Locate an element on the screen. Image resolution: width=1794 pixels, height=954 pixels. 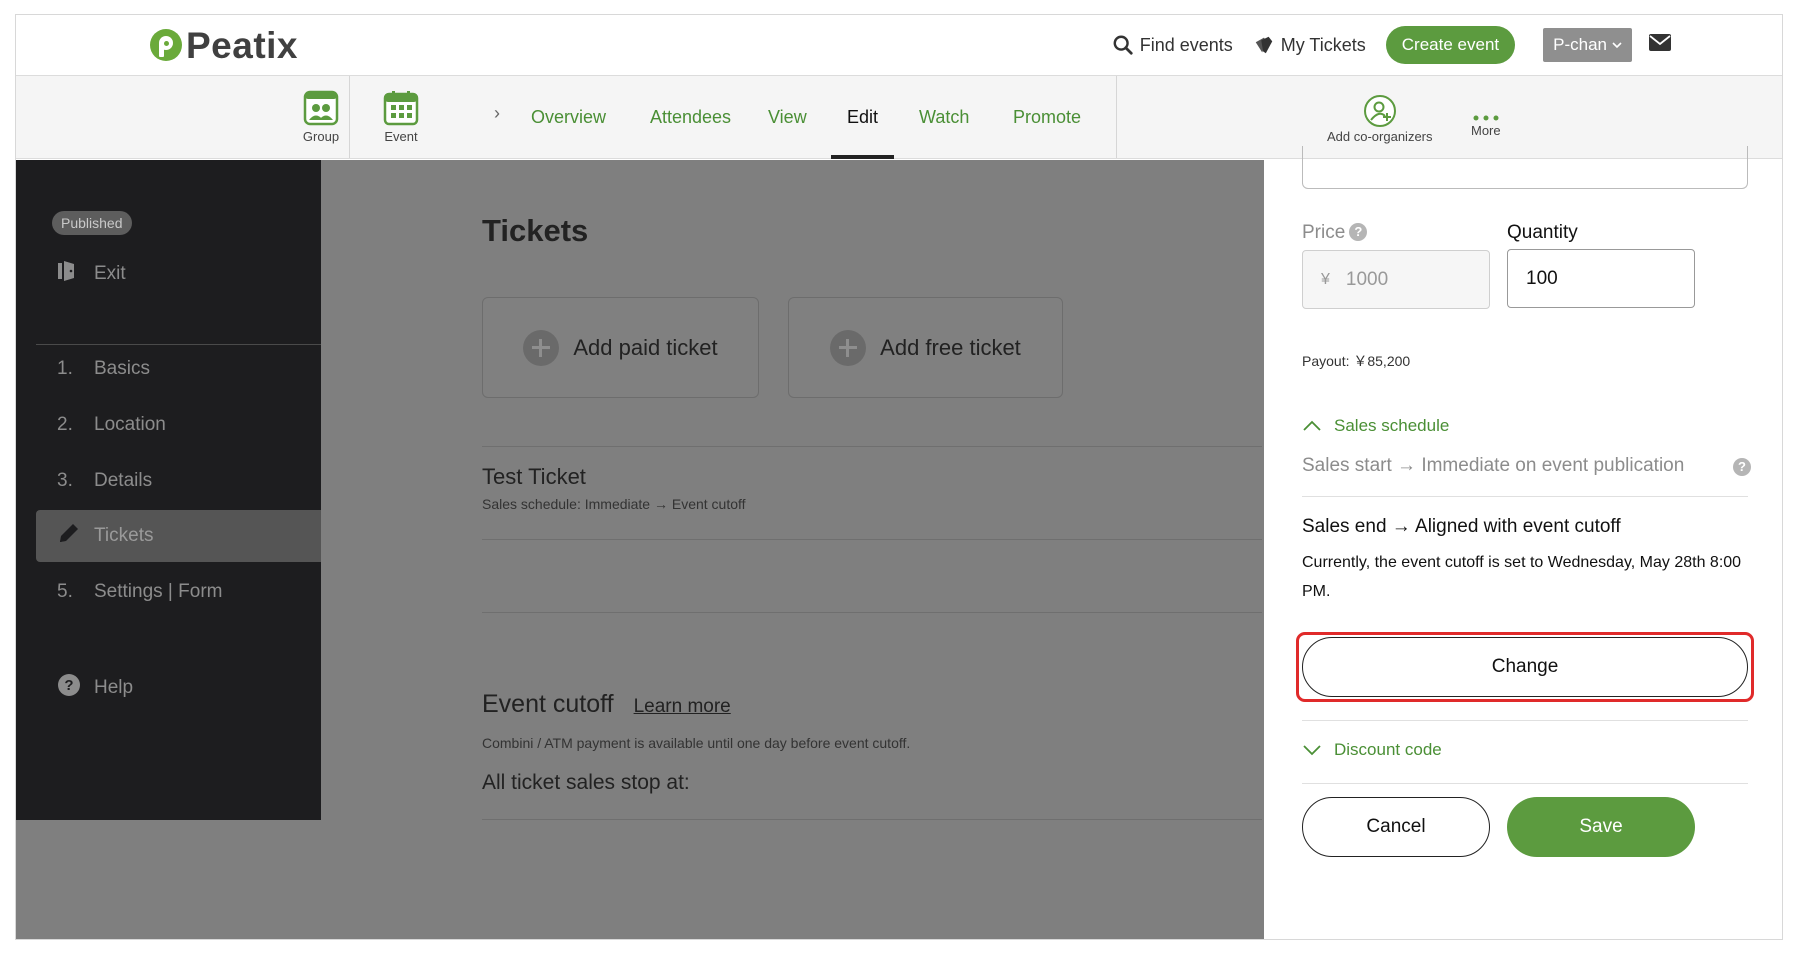
chevron-up-icon is located at coordinates (1312, 425).